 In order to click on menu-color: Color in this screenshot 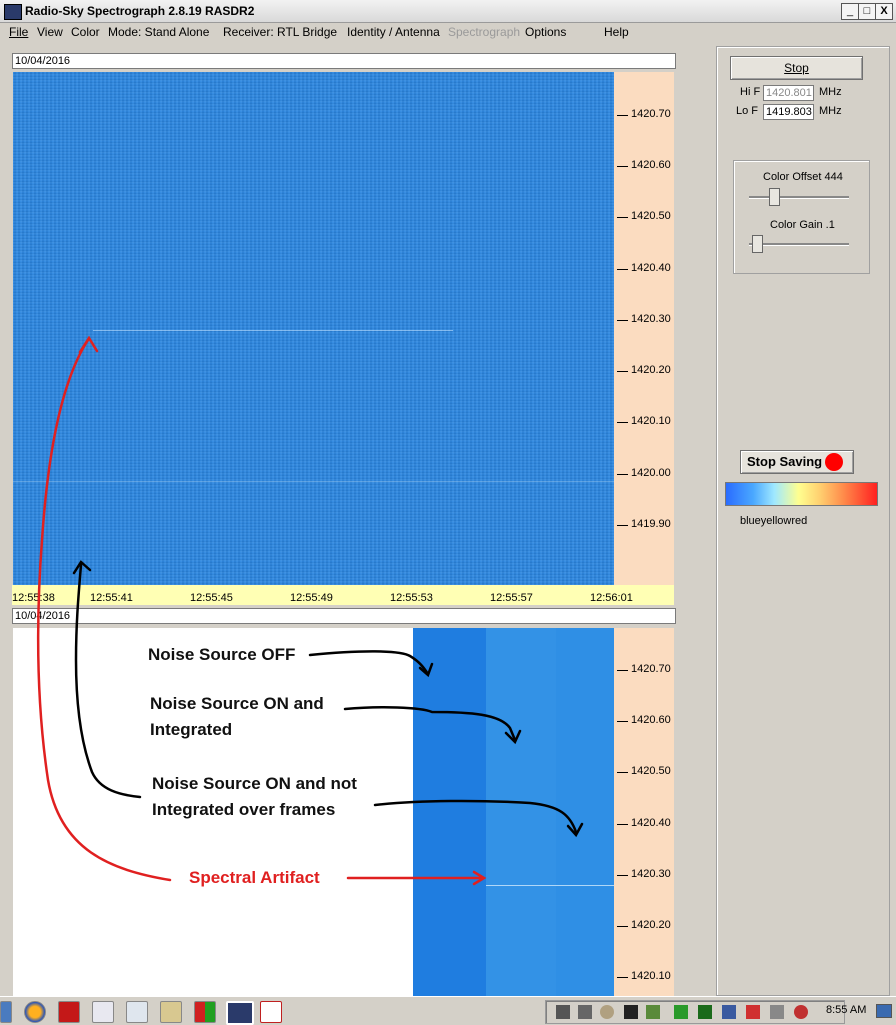, I will do `click(85, 32)`.